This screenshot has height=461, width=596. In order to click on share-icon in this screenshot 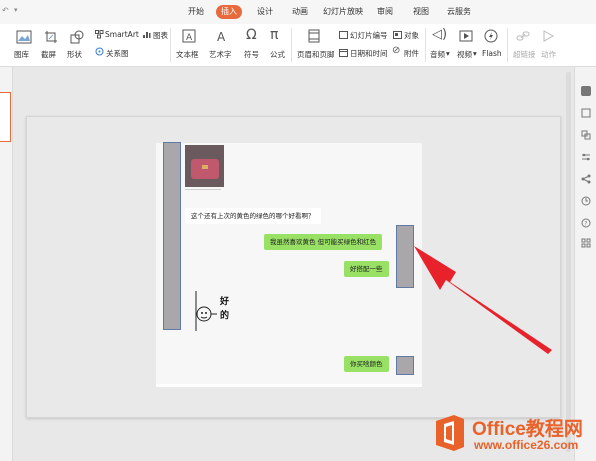, I will do `click(586, 179)`.